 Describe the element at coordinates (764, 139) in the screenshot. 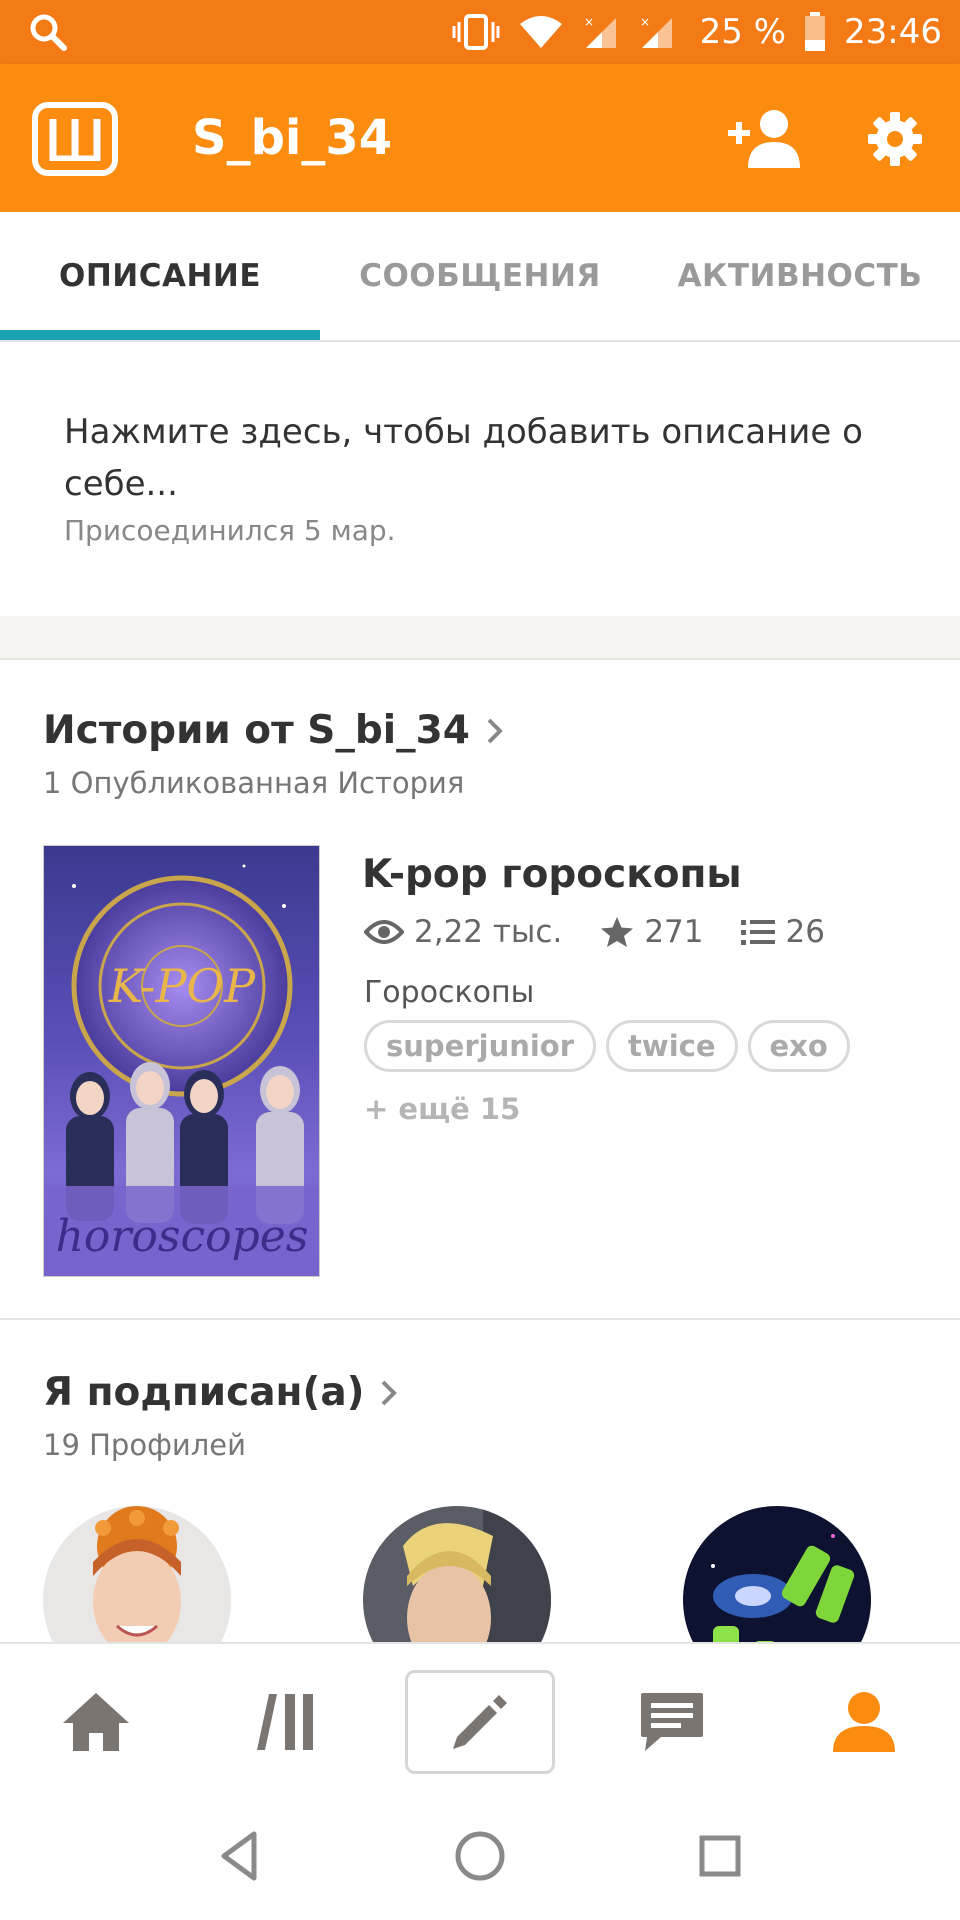

I see `add-user-icon` at that location.